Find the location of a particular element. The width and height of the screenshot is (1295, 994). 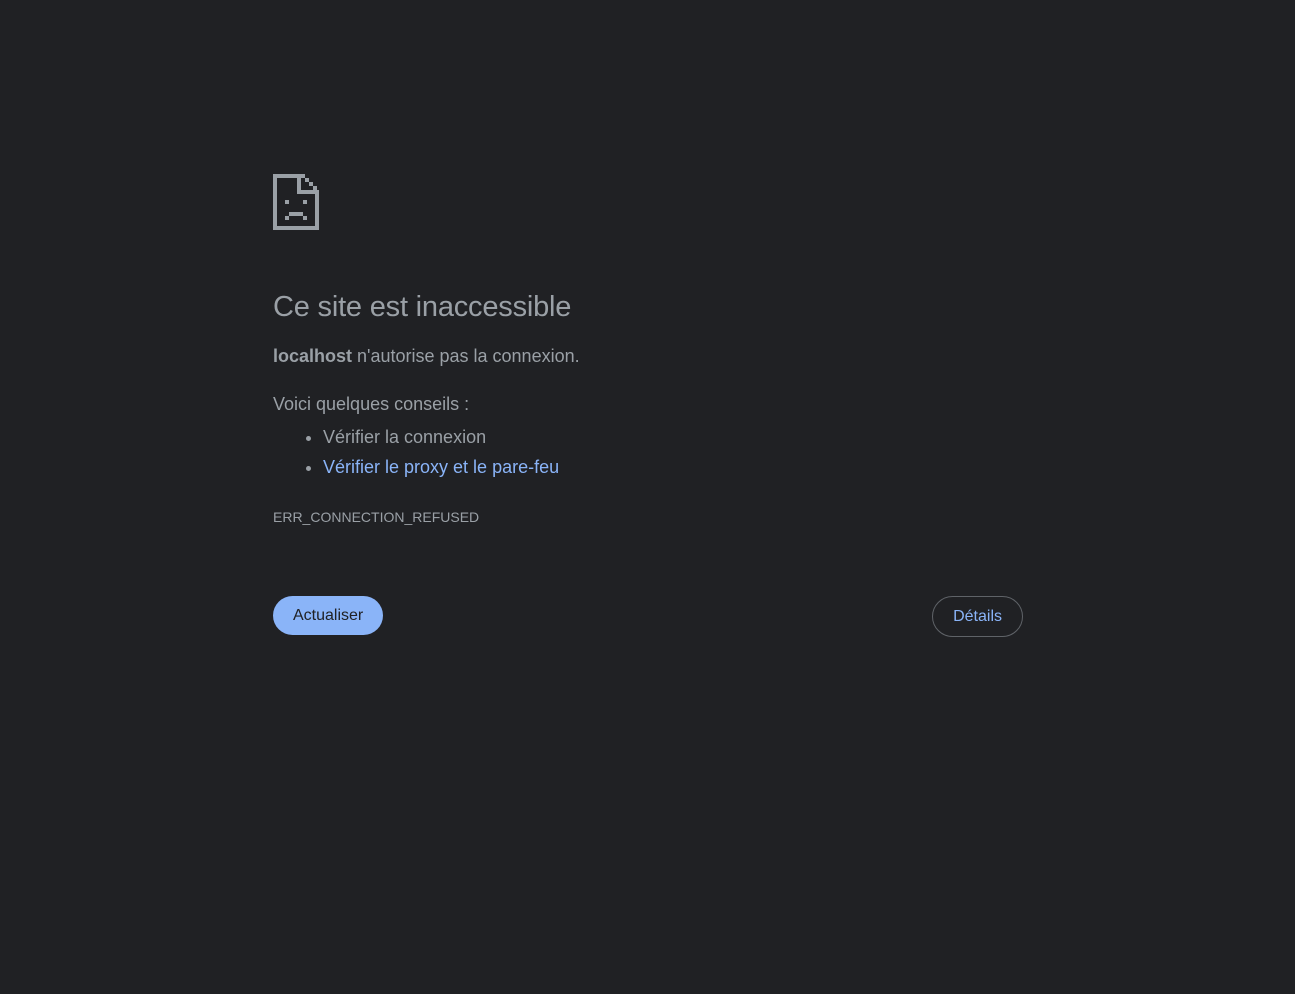

error-host: localhost is located at coordinates (313, 356).